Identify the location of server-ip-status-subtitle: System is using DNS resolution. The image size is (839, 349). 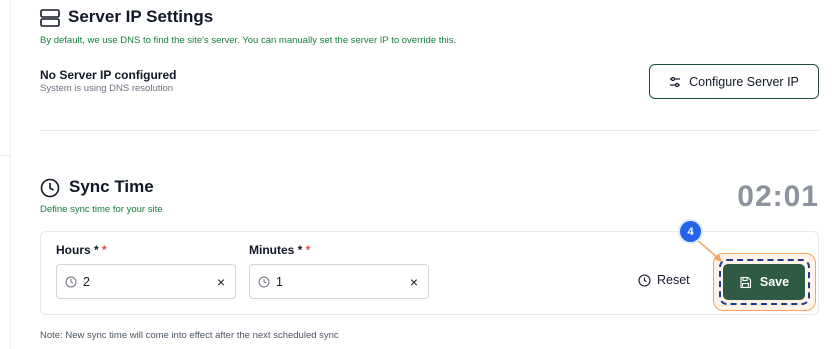
(107, 88).